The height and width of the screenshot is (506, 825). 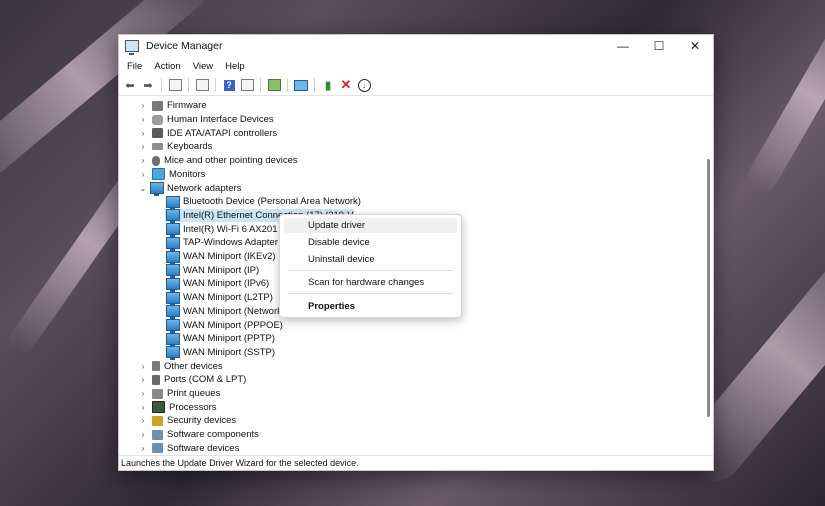 I want to click on adapter-wan-l2tp: WAN Miniport (L2TP), so click(x=219, y=298).